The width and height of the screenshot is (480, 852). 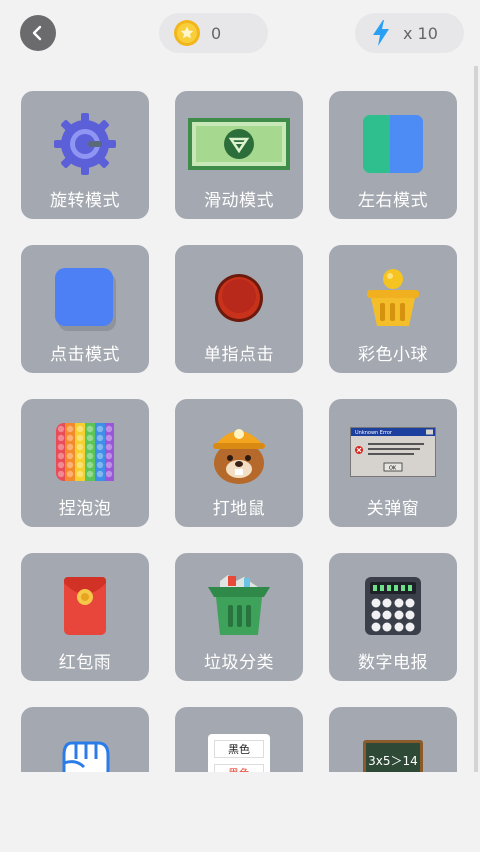 I want to click on math-blackboard-icon: 3x5＞14, so click(x=393, y=756).